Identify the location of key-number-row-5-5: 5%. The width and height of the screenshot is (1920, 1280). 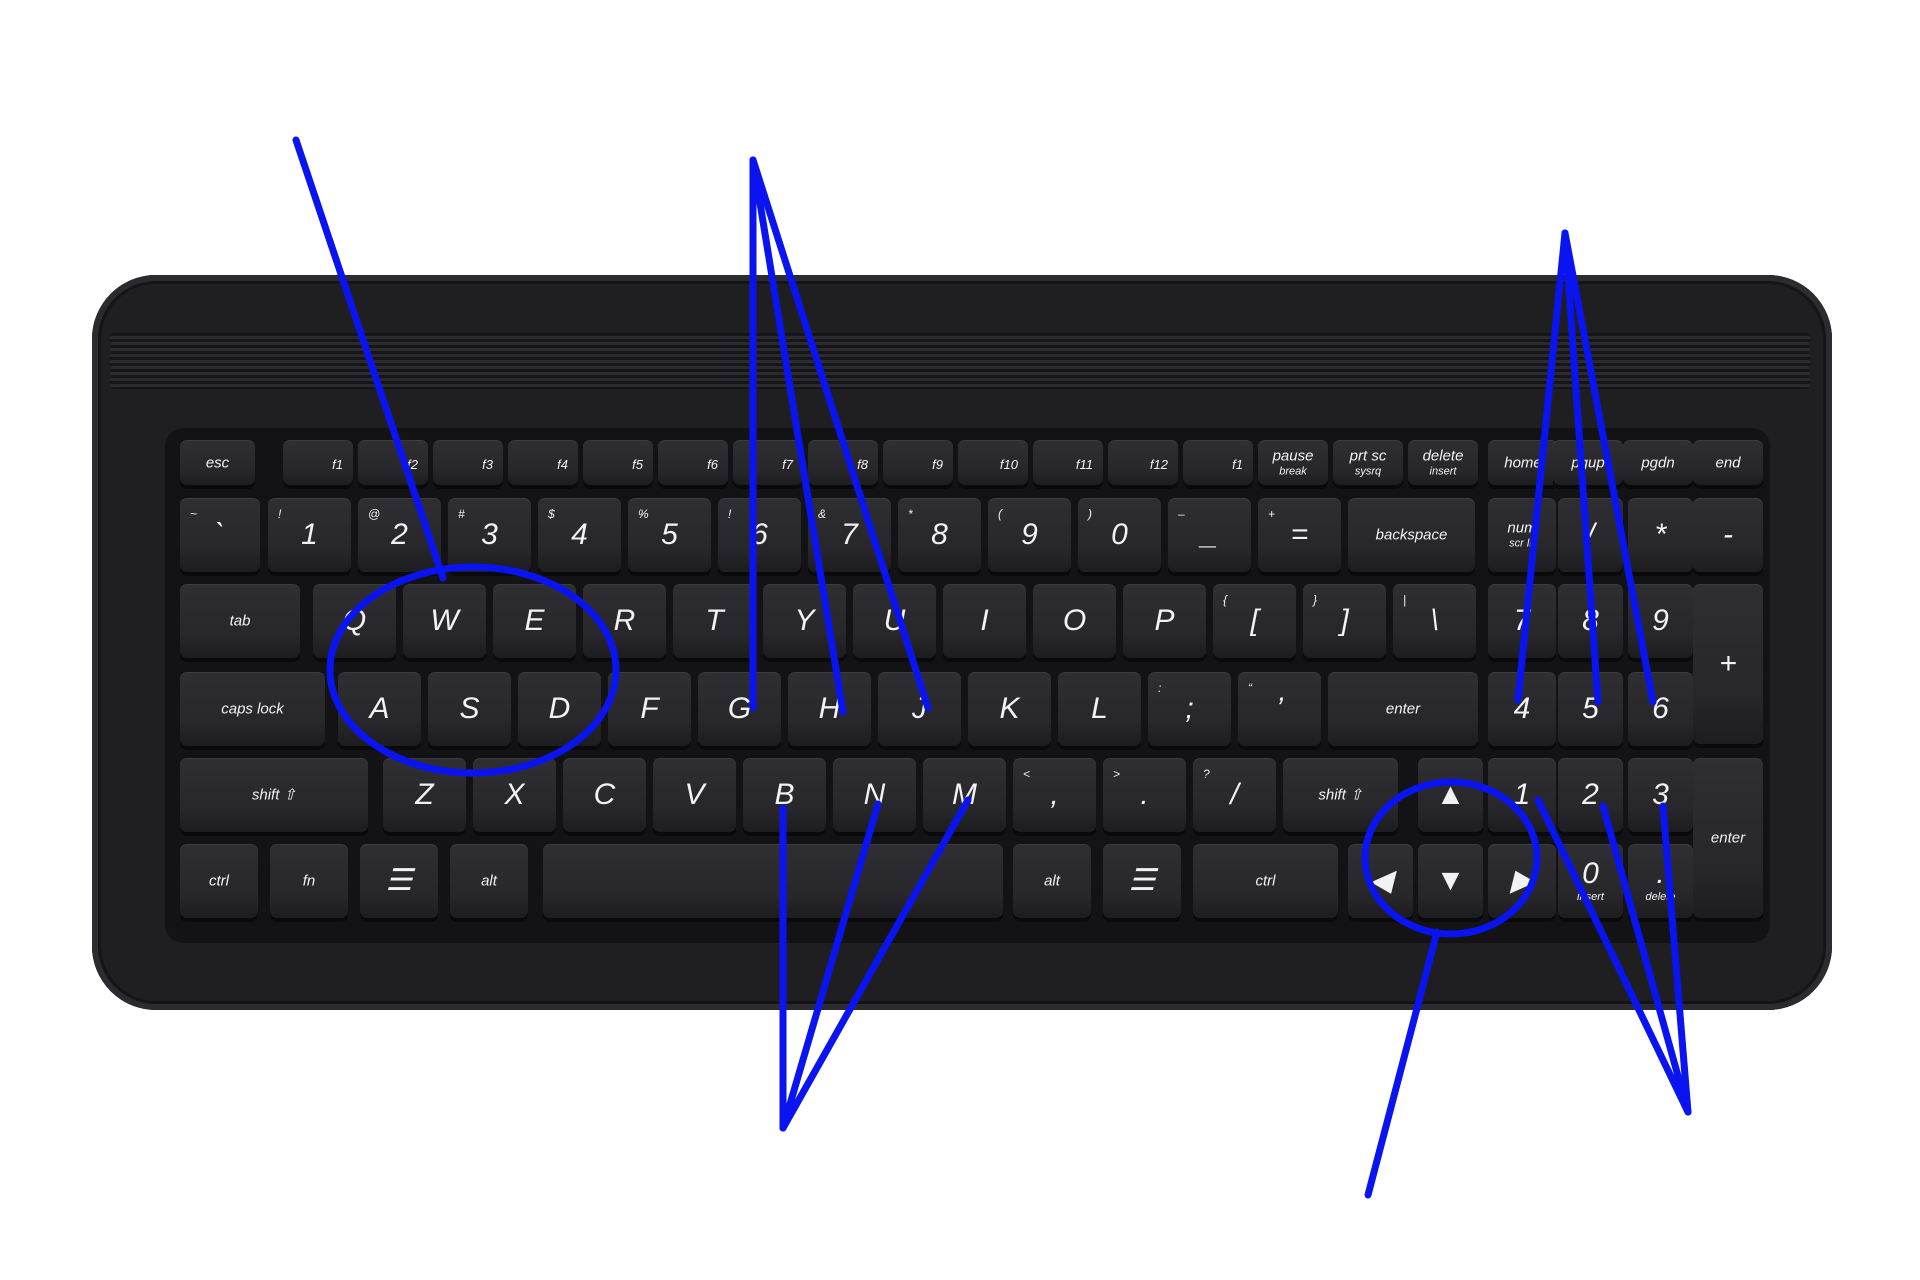
(669, 535).